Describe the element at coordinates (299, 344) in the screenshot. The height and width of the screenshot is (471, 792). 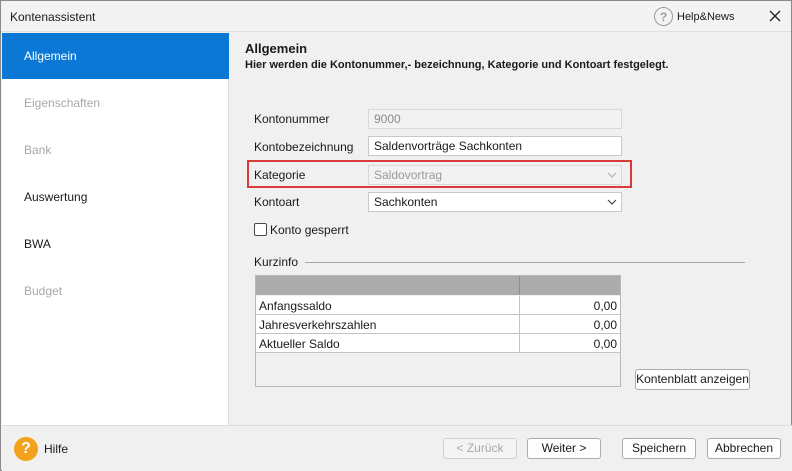
I see `row-label: Aktueller Saldo` at that location.